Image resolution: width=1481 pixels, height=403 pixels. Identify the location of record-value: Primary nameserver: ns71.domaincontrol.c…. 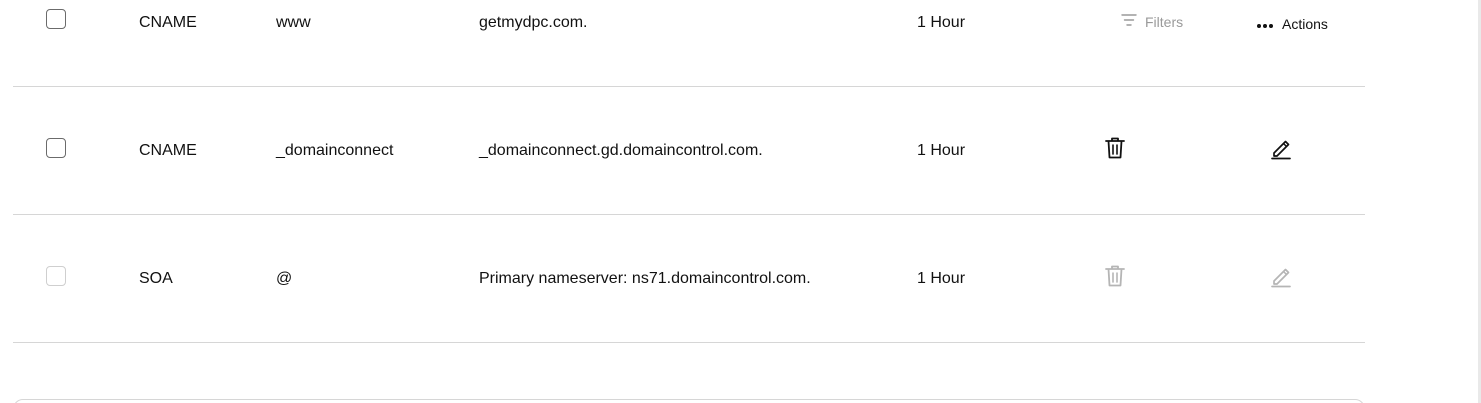
(645, 278).